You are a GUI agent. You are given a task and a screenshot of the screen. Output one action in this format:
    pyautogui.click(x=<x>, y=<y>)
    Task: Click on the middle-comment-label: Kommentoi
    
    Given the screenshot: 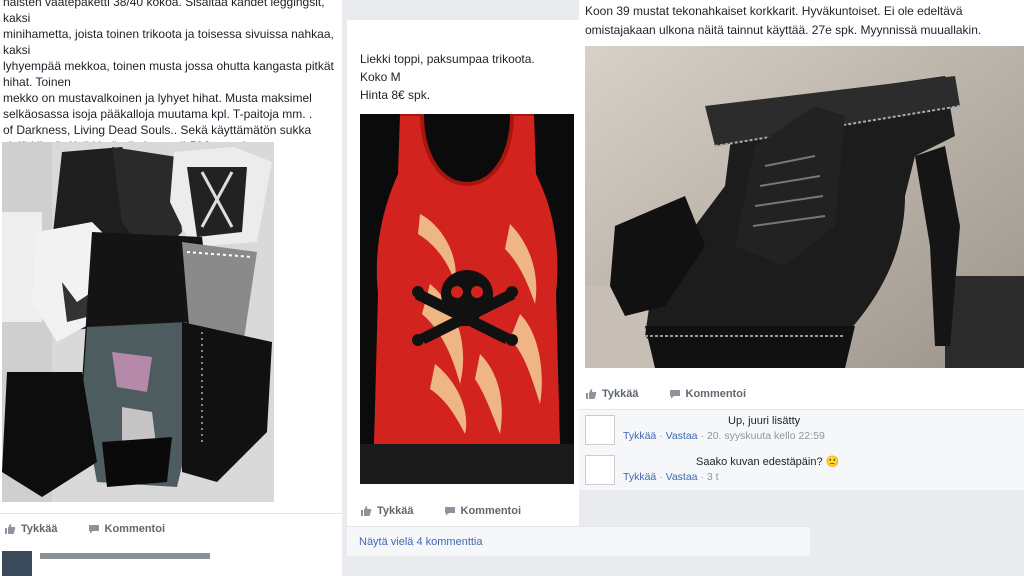 What is the action you would take?
    pyautogui.click(x=491, y=511)
    